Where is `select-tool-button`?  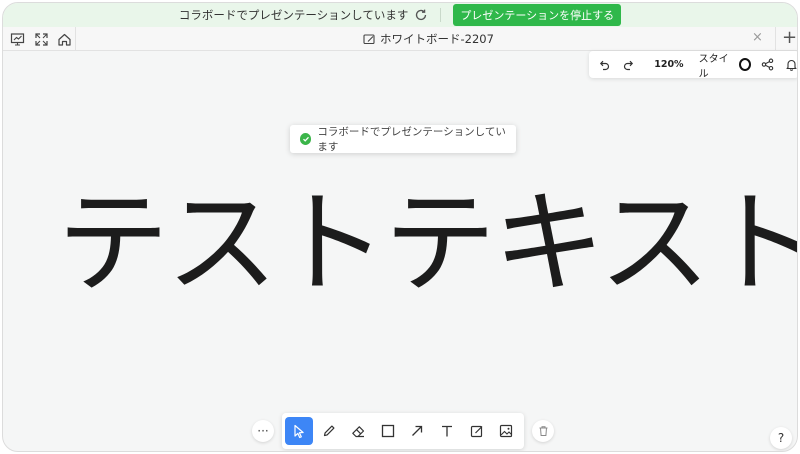 select-tool-button is located at coordinates (299, 431).